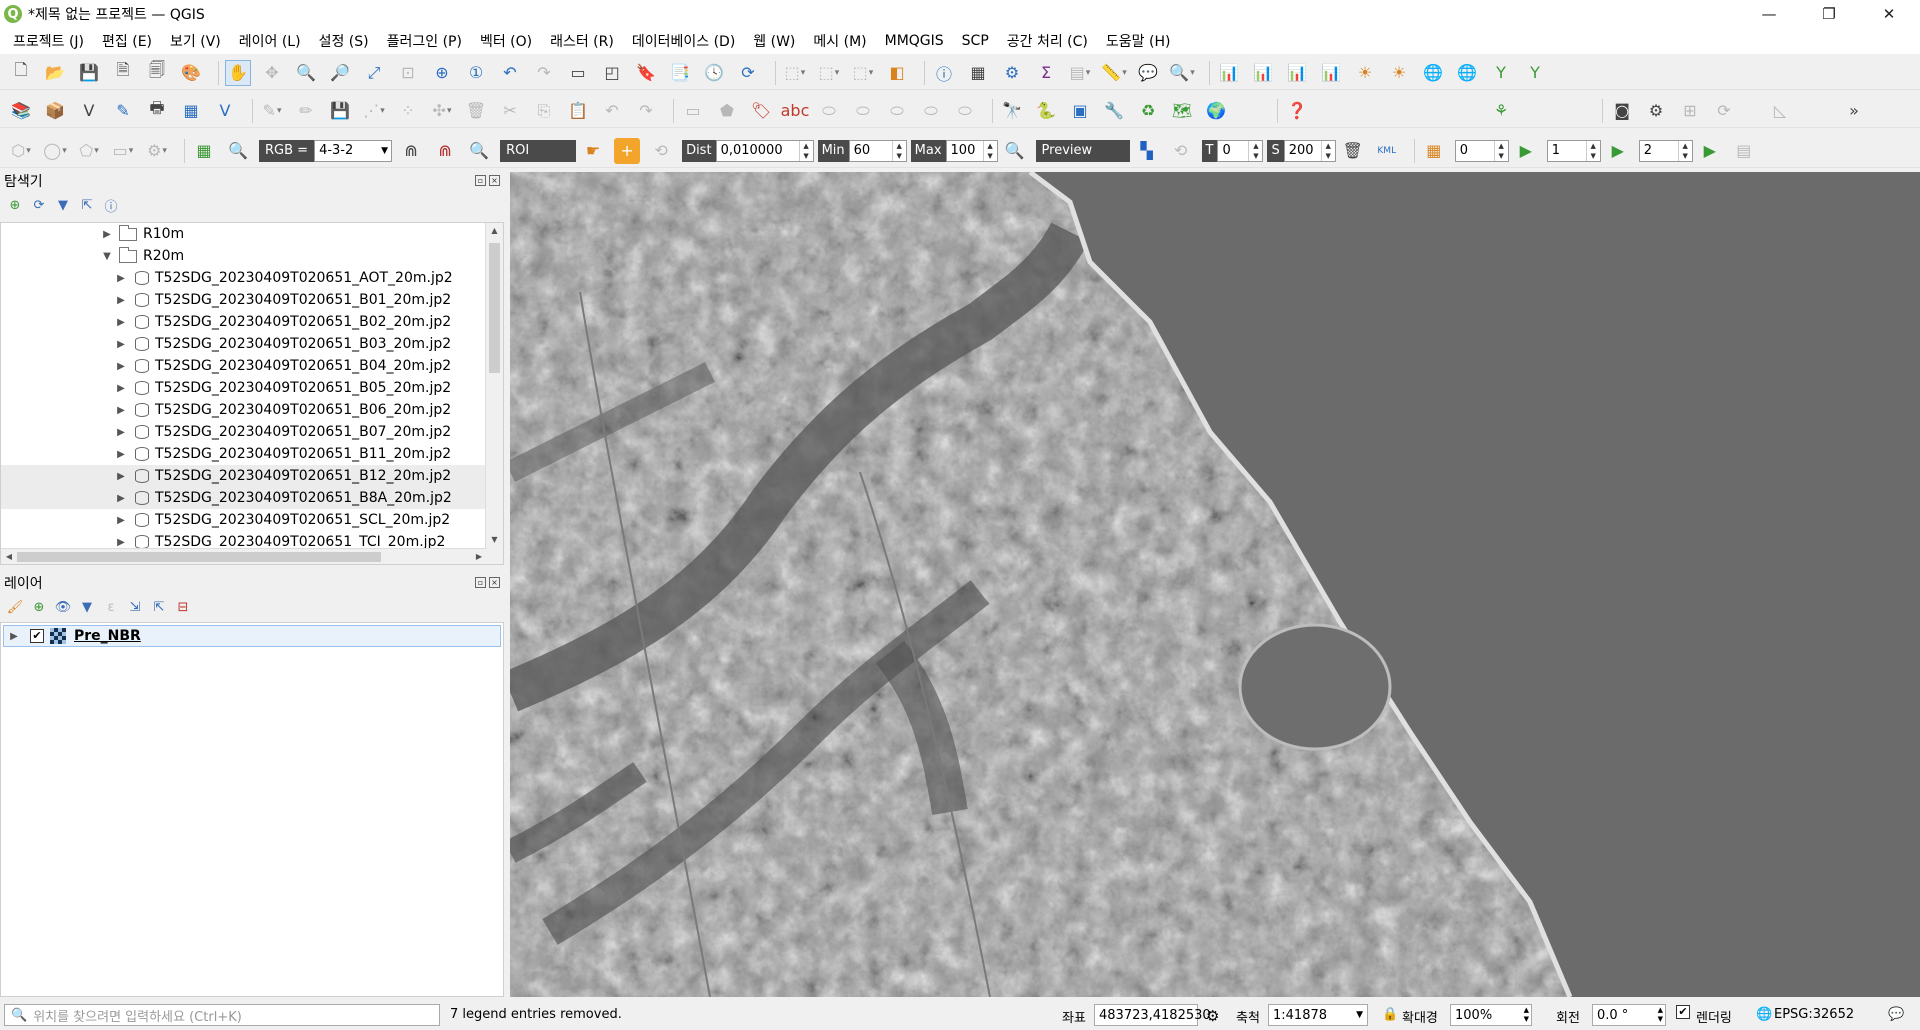 The image size is (1920, 1030). I want to click on scroll-left-icon: ◀, so click(9, 556).